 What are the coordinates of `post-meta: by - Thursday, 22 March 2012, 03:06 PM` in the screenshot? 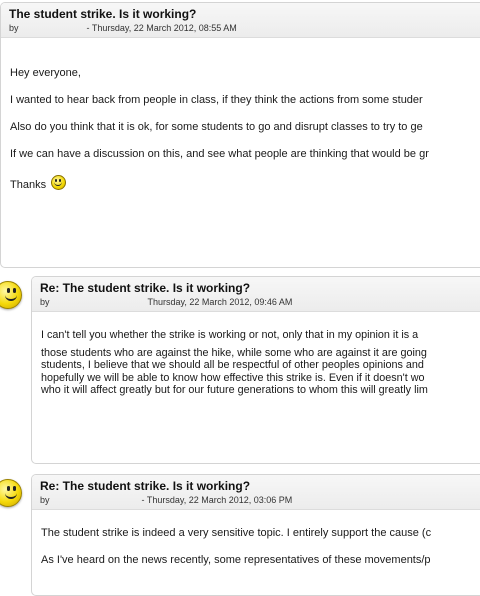 It's located at (259, 500).